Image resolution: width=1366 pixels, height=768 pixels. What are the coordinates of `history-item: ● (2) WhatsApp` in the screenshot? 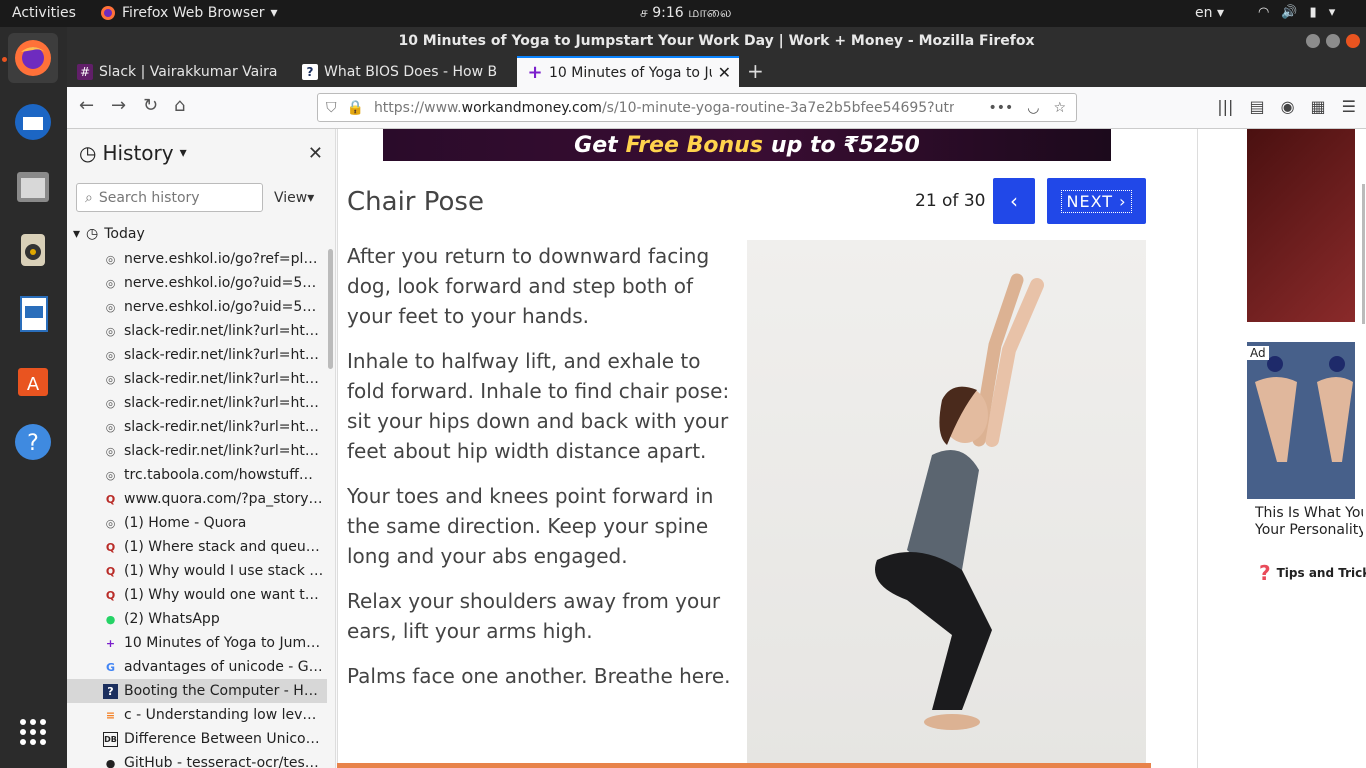 It's located at (197, 619).